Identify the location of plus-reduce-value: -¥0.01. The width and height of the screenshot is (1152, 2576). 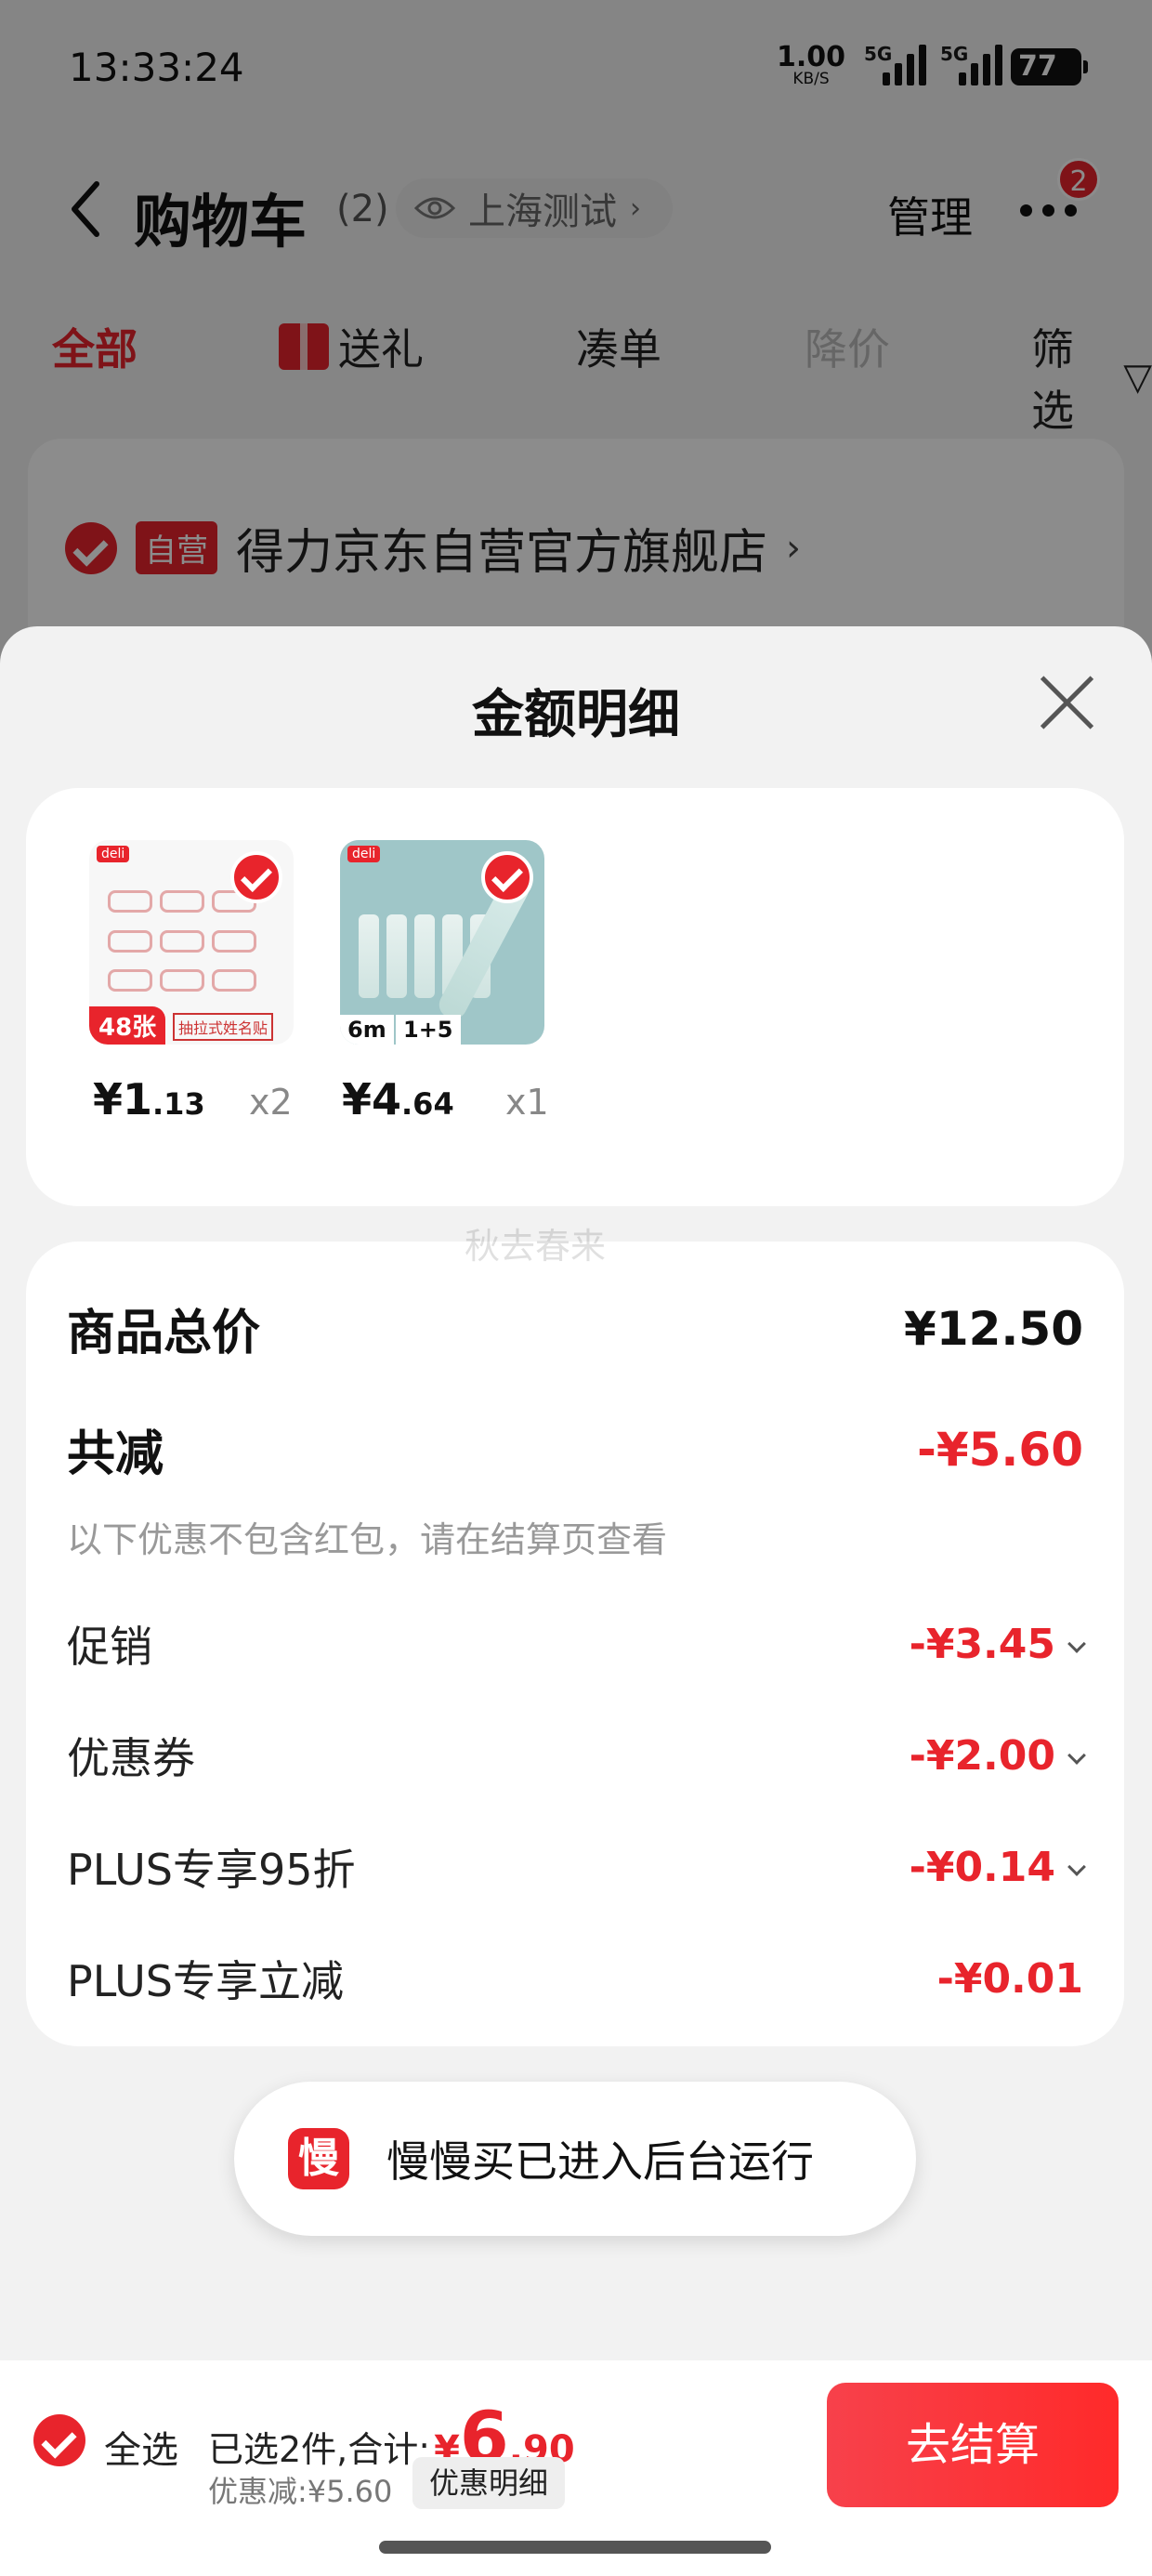
(1009, 1978).